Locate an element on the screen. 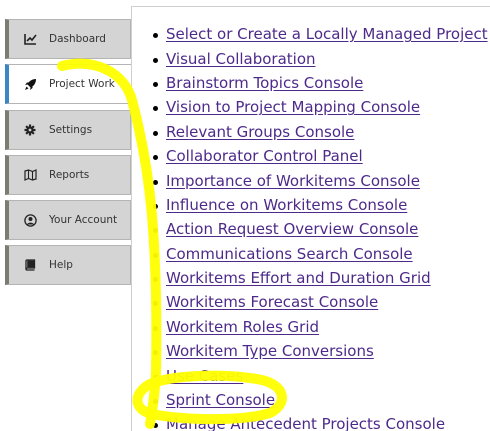 This screenshot has width=490, height=431. list-item: Vision to Project Mapping Console is located at coordinates (320, 107).